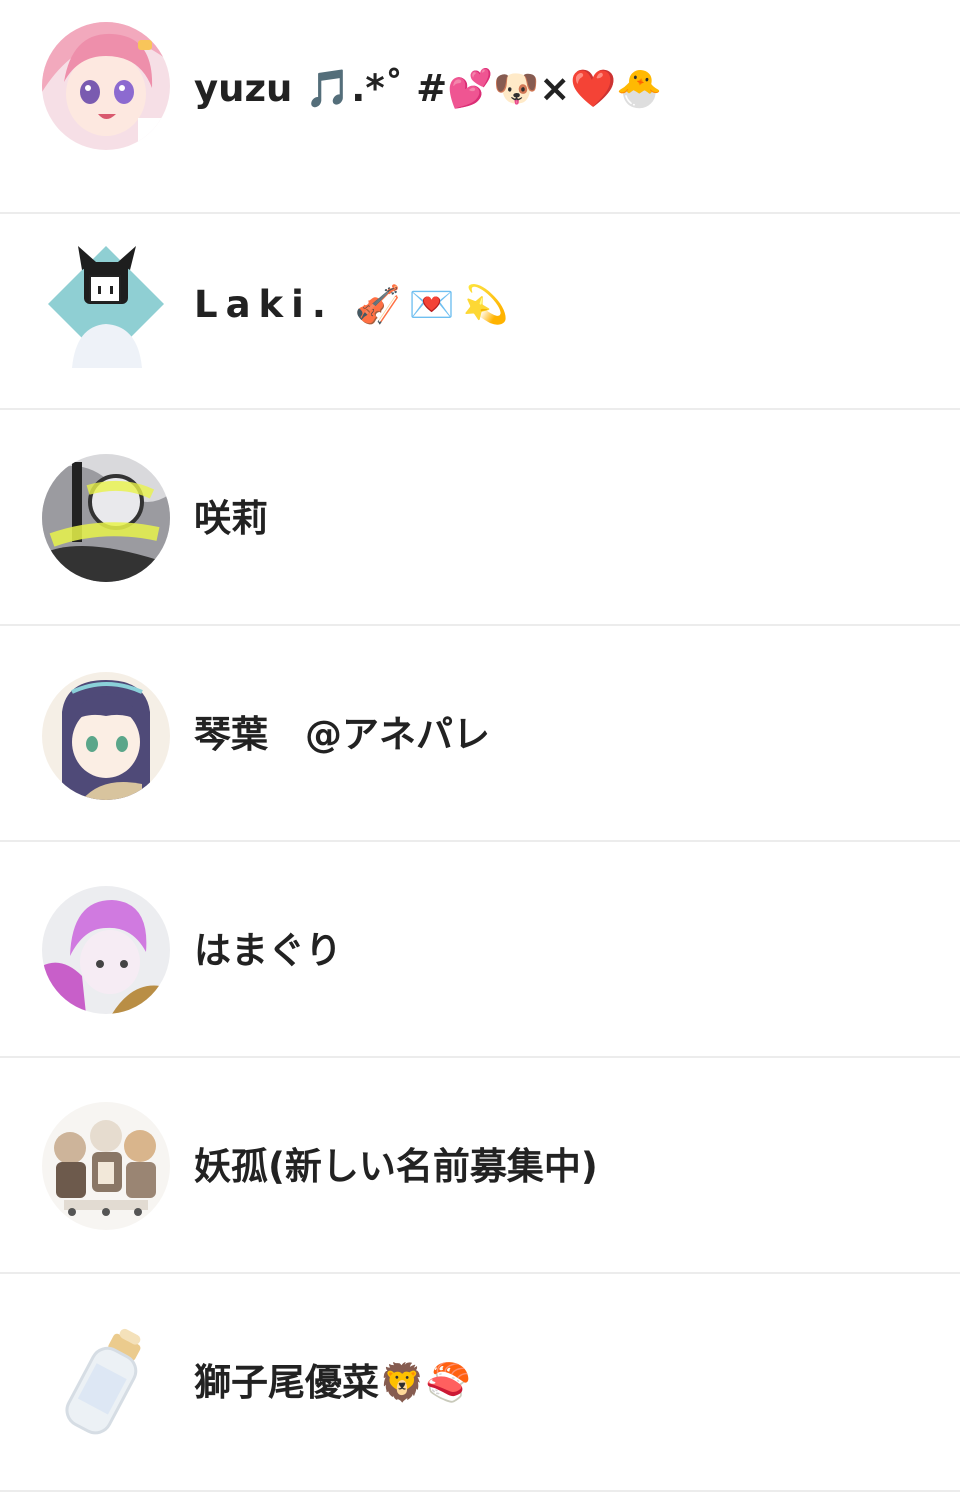 The width and height of the screenshot is (960, 1512). I want to click on list-item: 妖孤(新しい名前募集中), so click(480, 1167).